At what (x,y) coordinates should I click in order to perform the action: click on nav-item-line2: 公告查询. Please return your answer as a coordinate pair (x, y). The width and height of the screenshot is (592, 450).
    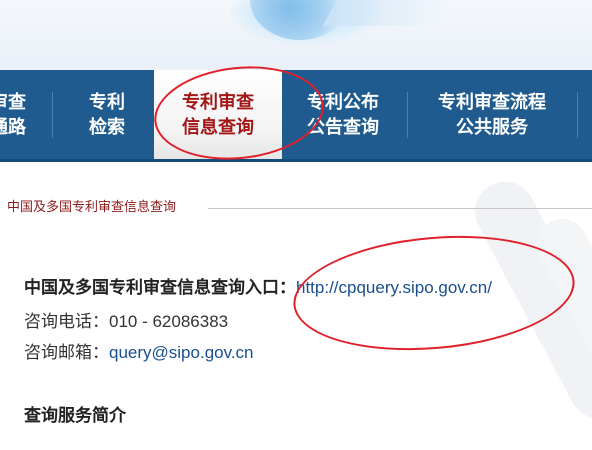
    Looking at the image, I should click on (343, 127).